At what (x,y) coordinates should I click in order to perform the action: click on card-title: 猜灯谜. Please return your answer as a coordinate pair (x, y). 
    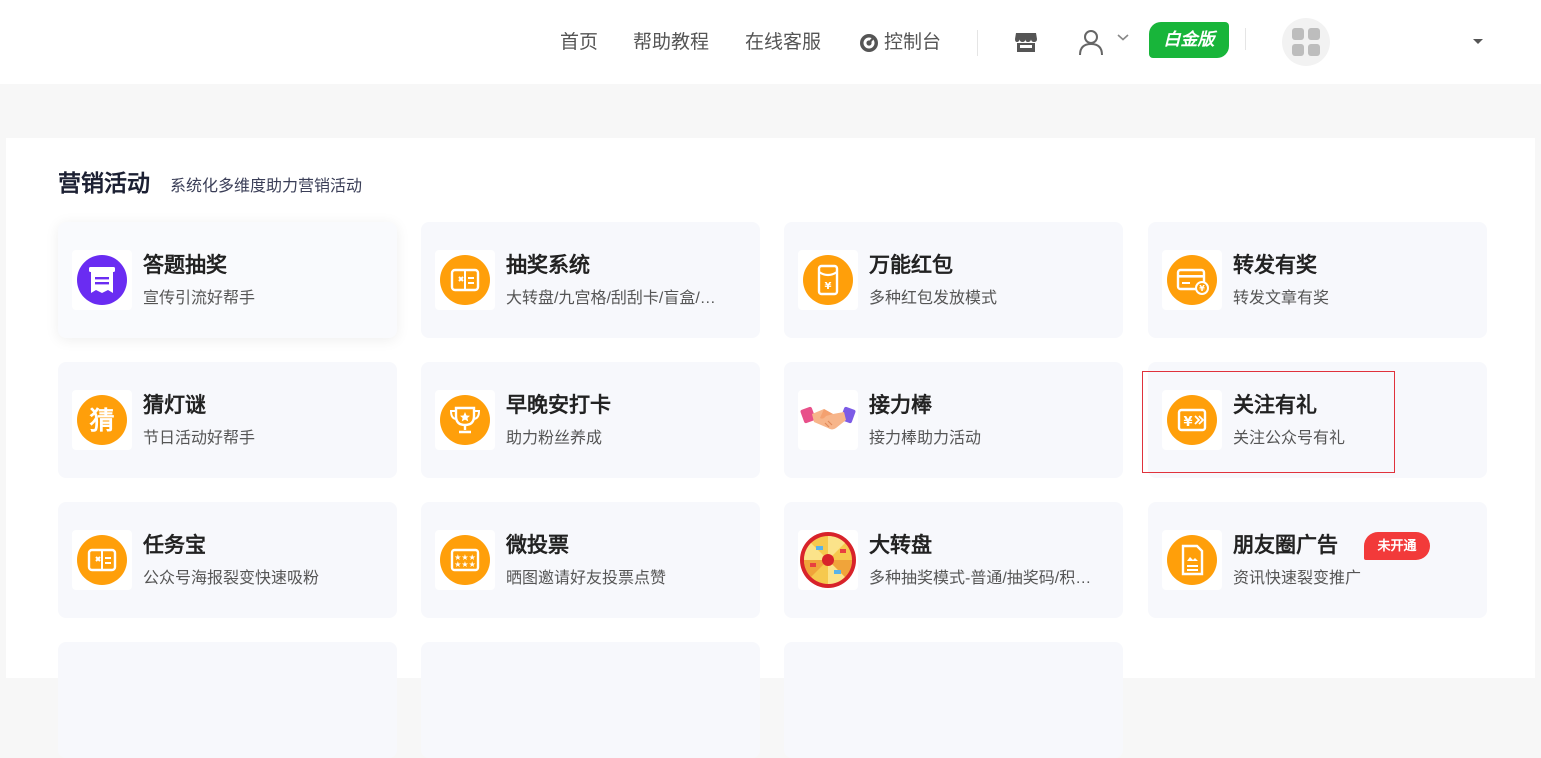
    Looking at the image, I should click on (174, 405).